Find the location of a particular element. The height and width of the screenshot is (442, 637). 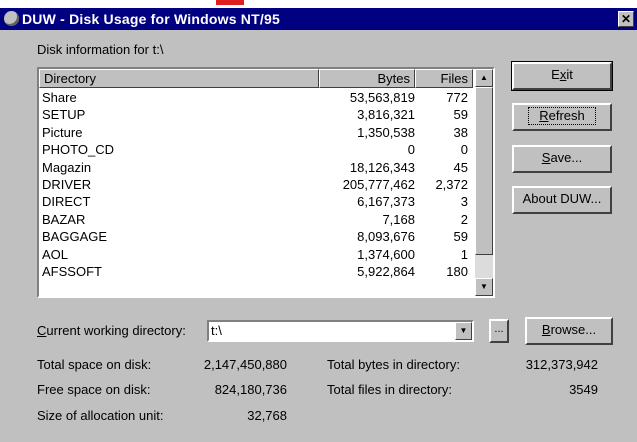

cwd-label: Current working directory: is located at coordinates (111, 330).